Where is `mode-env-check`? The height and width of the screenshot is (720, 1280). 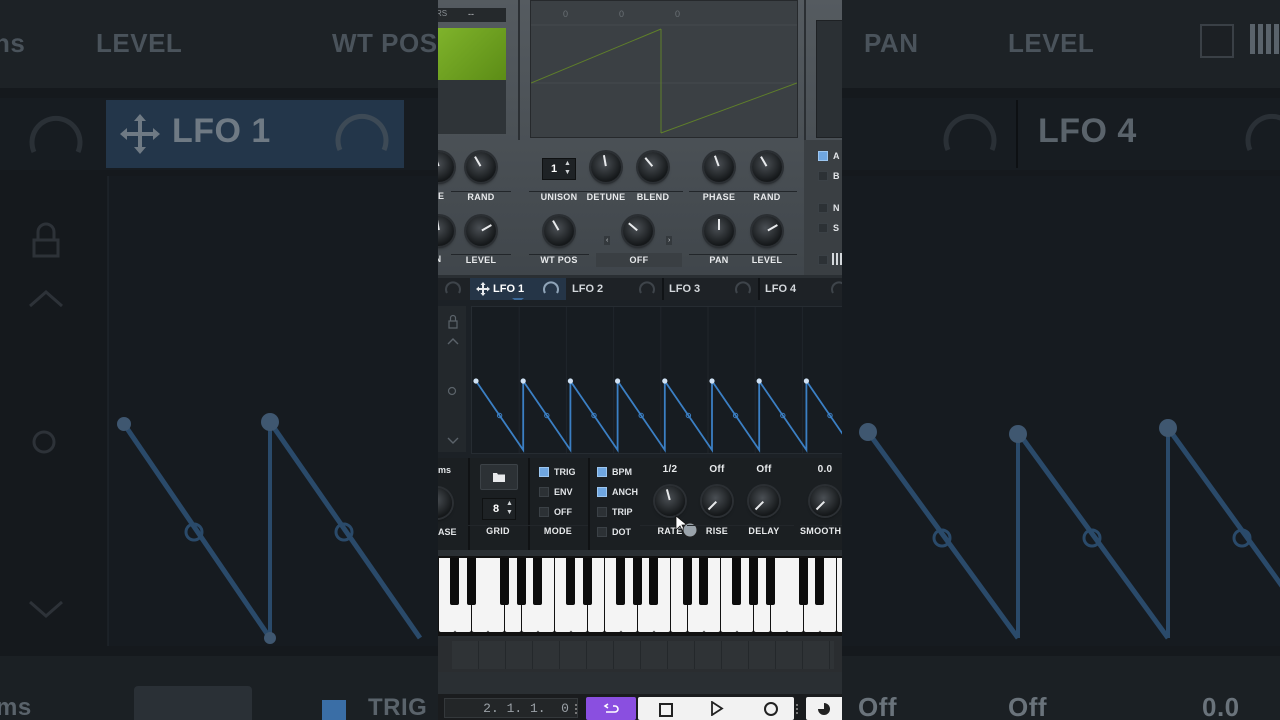
mode-env-check is located at coordinates (544, 492).